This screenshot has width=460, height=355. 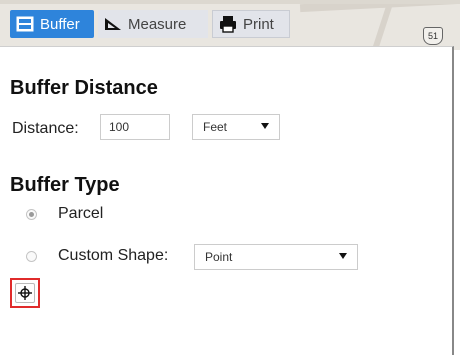 What do you see at coordinates (236, 127) in the screenshot?
I see `unit-select: Feet` at bounding box center [236, 127].